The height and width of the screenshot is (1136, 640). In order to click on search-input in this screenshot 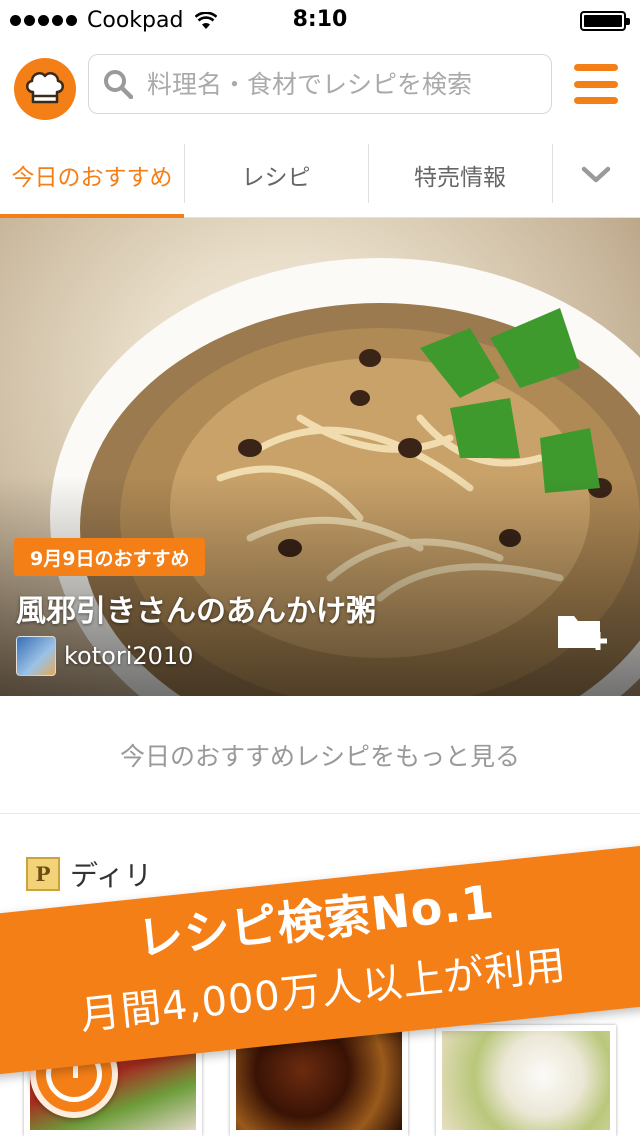, I will do `click(337, 84)`.